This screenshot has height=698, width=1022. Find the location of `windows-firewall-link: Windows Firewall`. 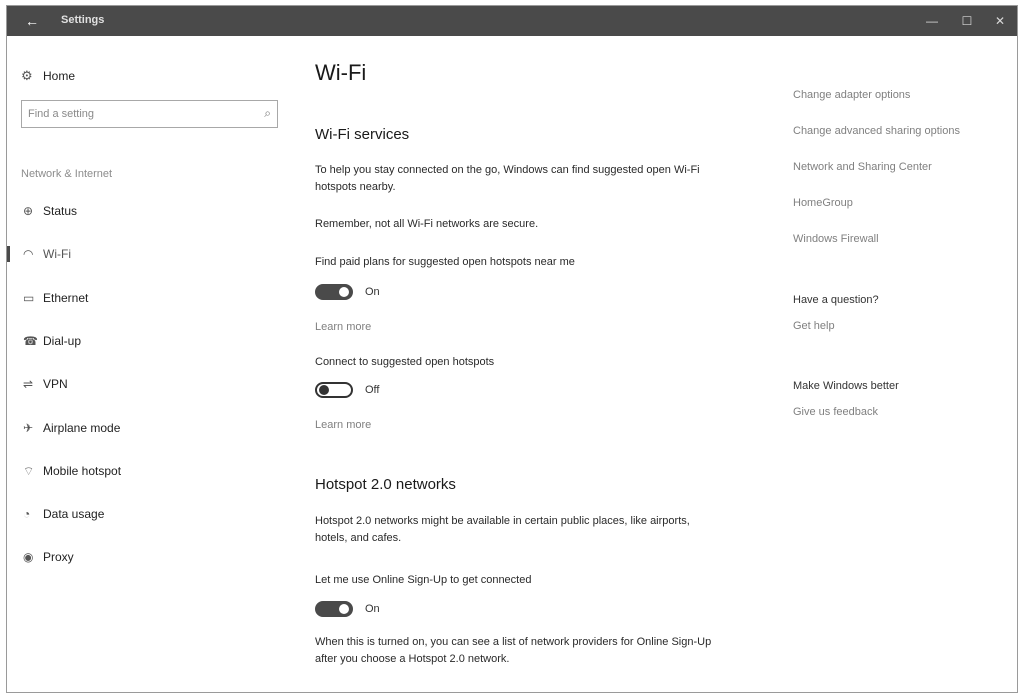

windows-firewall-link: Windows Firewall is located at coordinates (836, 239).